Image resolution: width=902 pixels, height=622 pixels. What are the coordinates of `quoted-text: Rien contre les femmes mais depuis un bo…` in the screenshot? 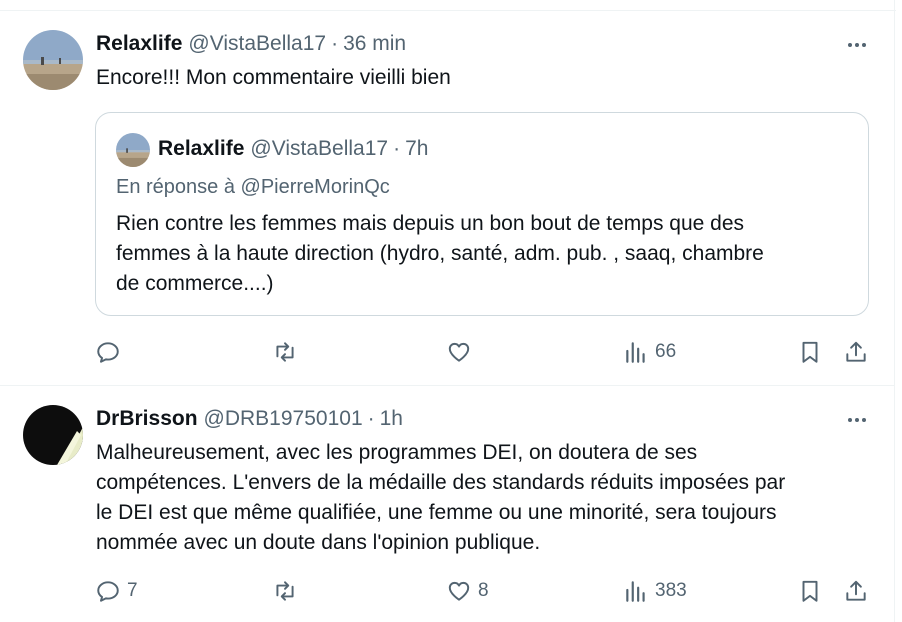 It's located at (476, 254).